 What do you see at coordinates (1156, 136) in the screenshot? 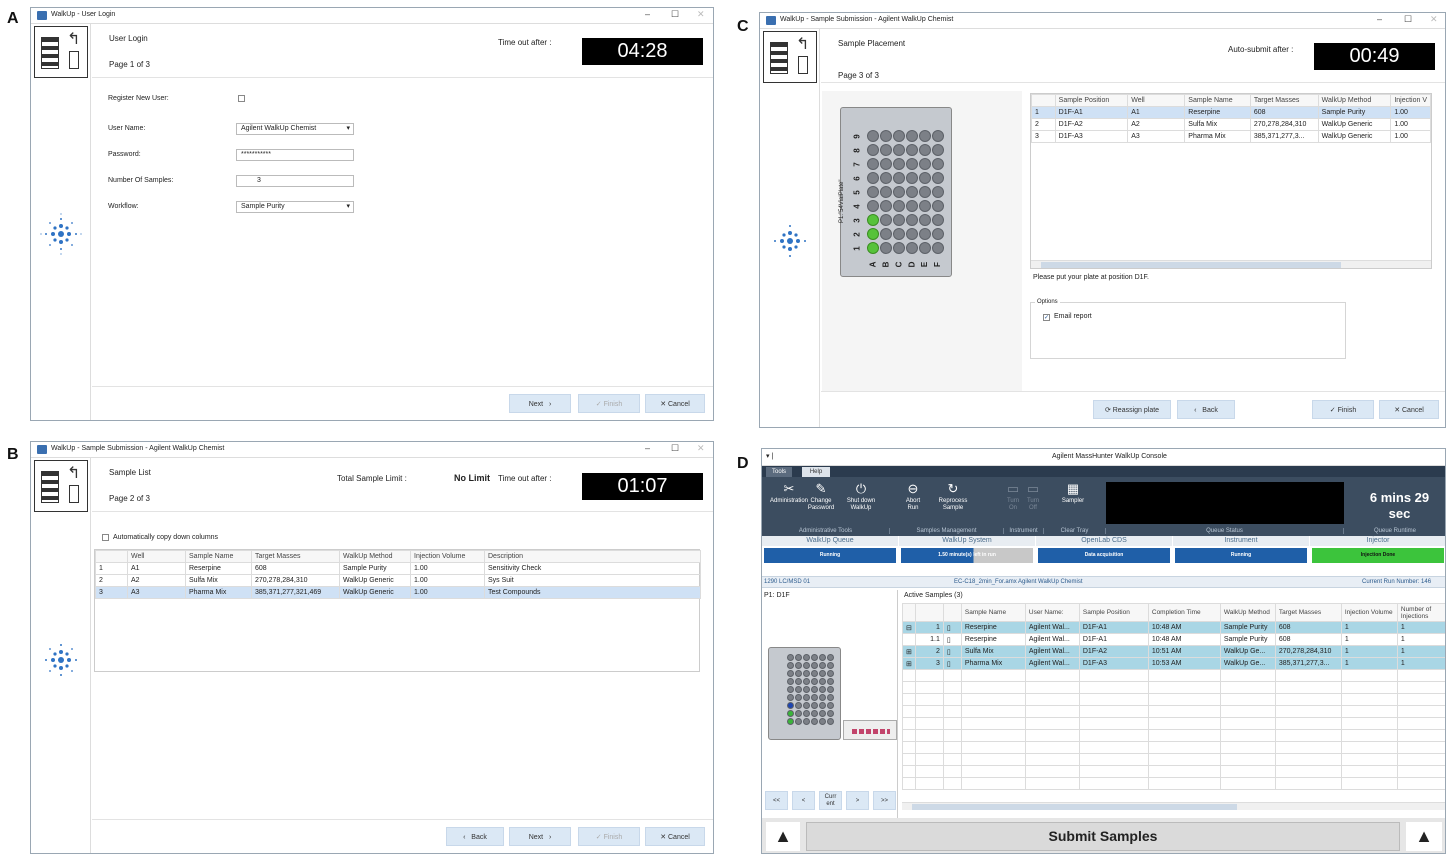
I see `table-cell: A3` at bounding box center [1156, 136].